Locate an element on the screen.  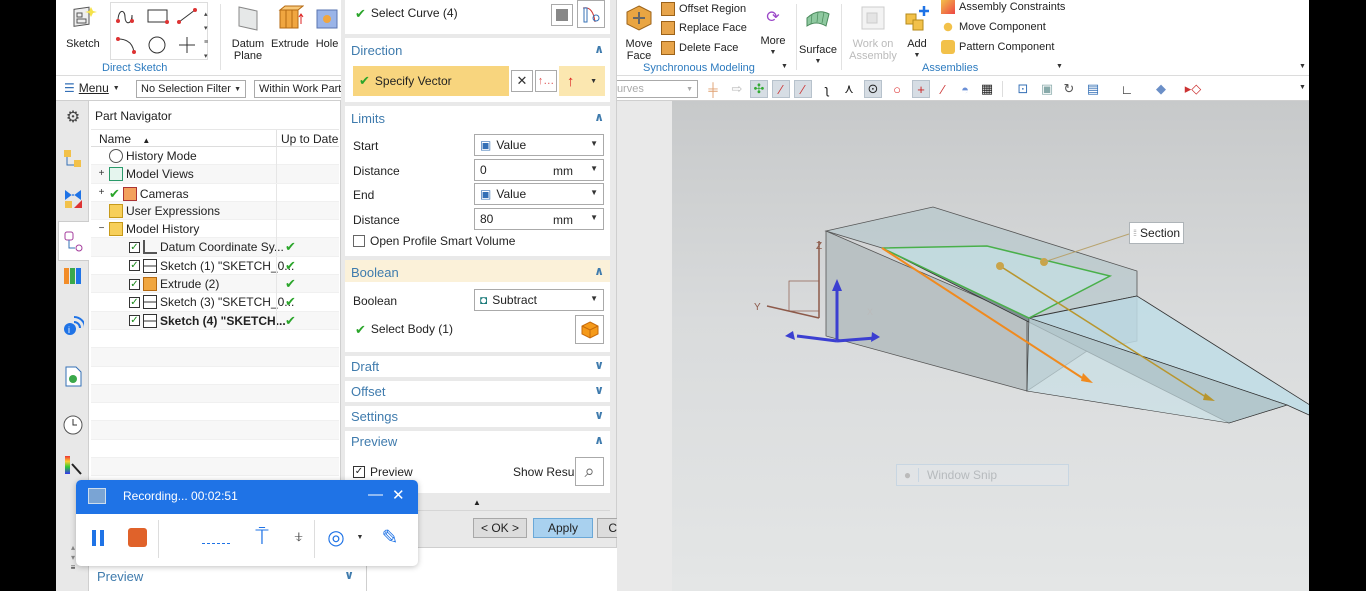
history-clock-icon is located at coordinates (73, 425).